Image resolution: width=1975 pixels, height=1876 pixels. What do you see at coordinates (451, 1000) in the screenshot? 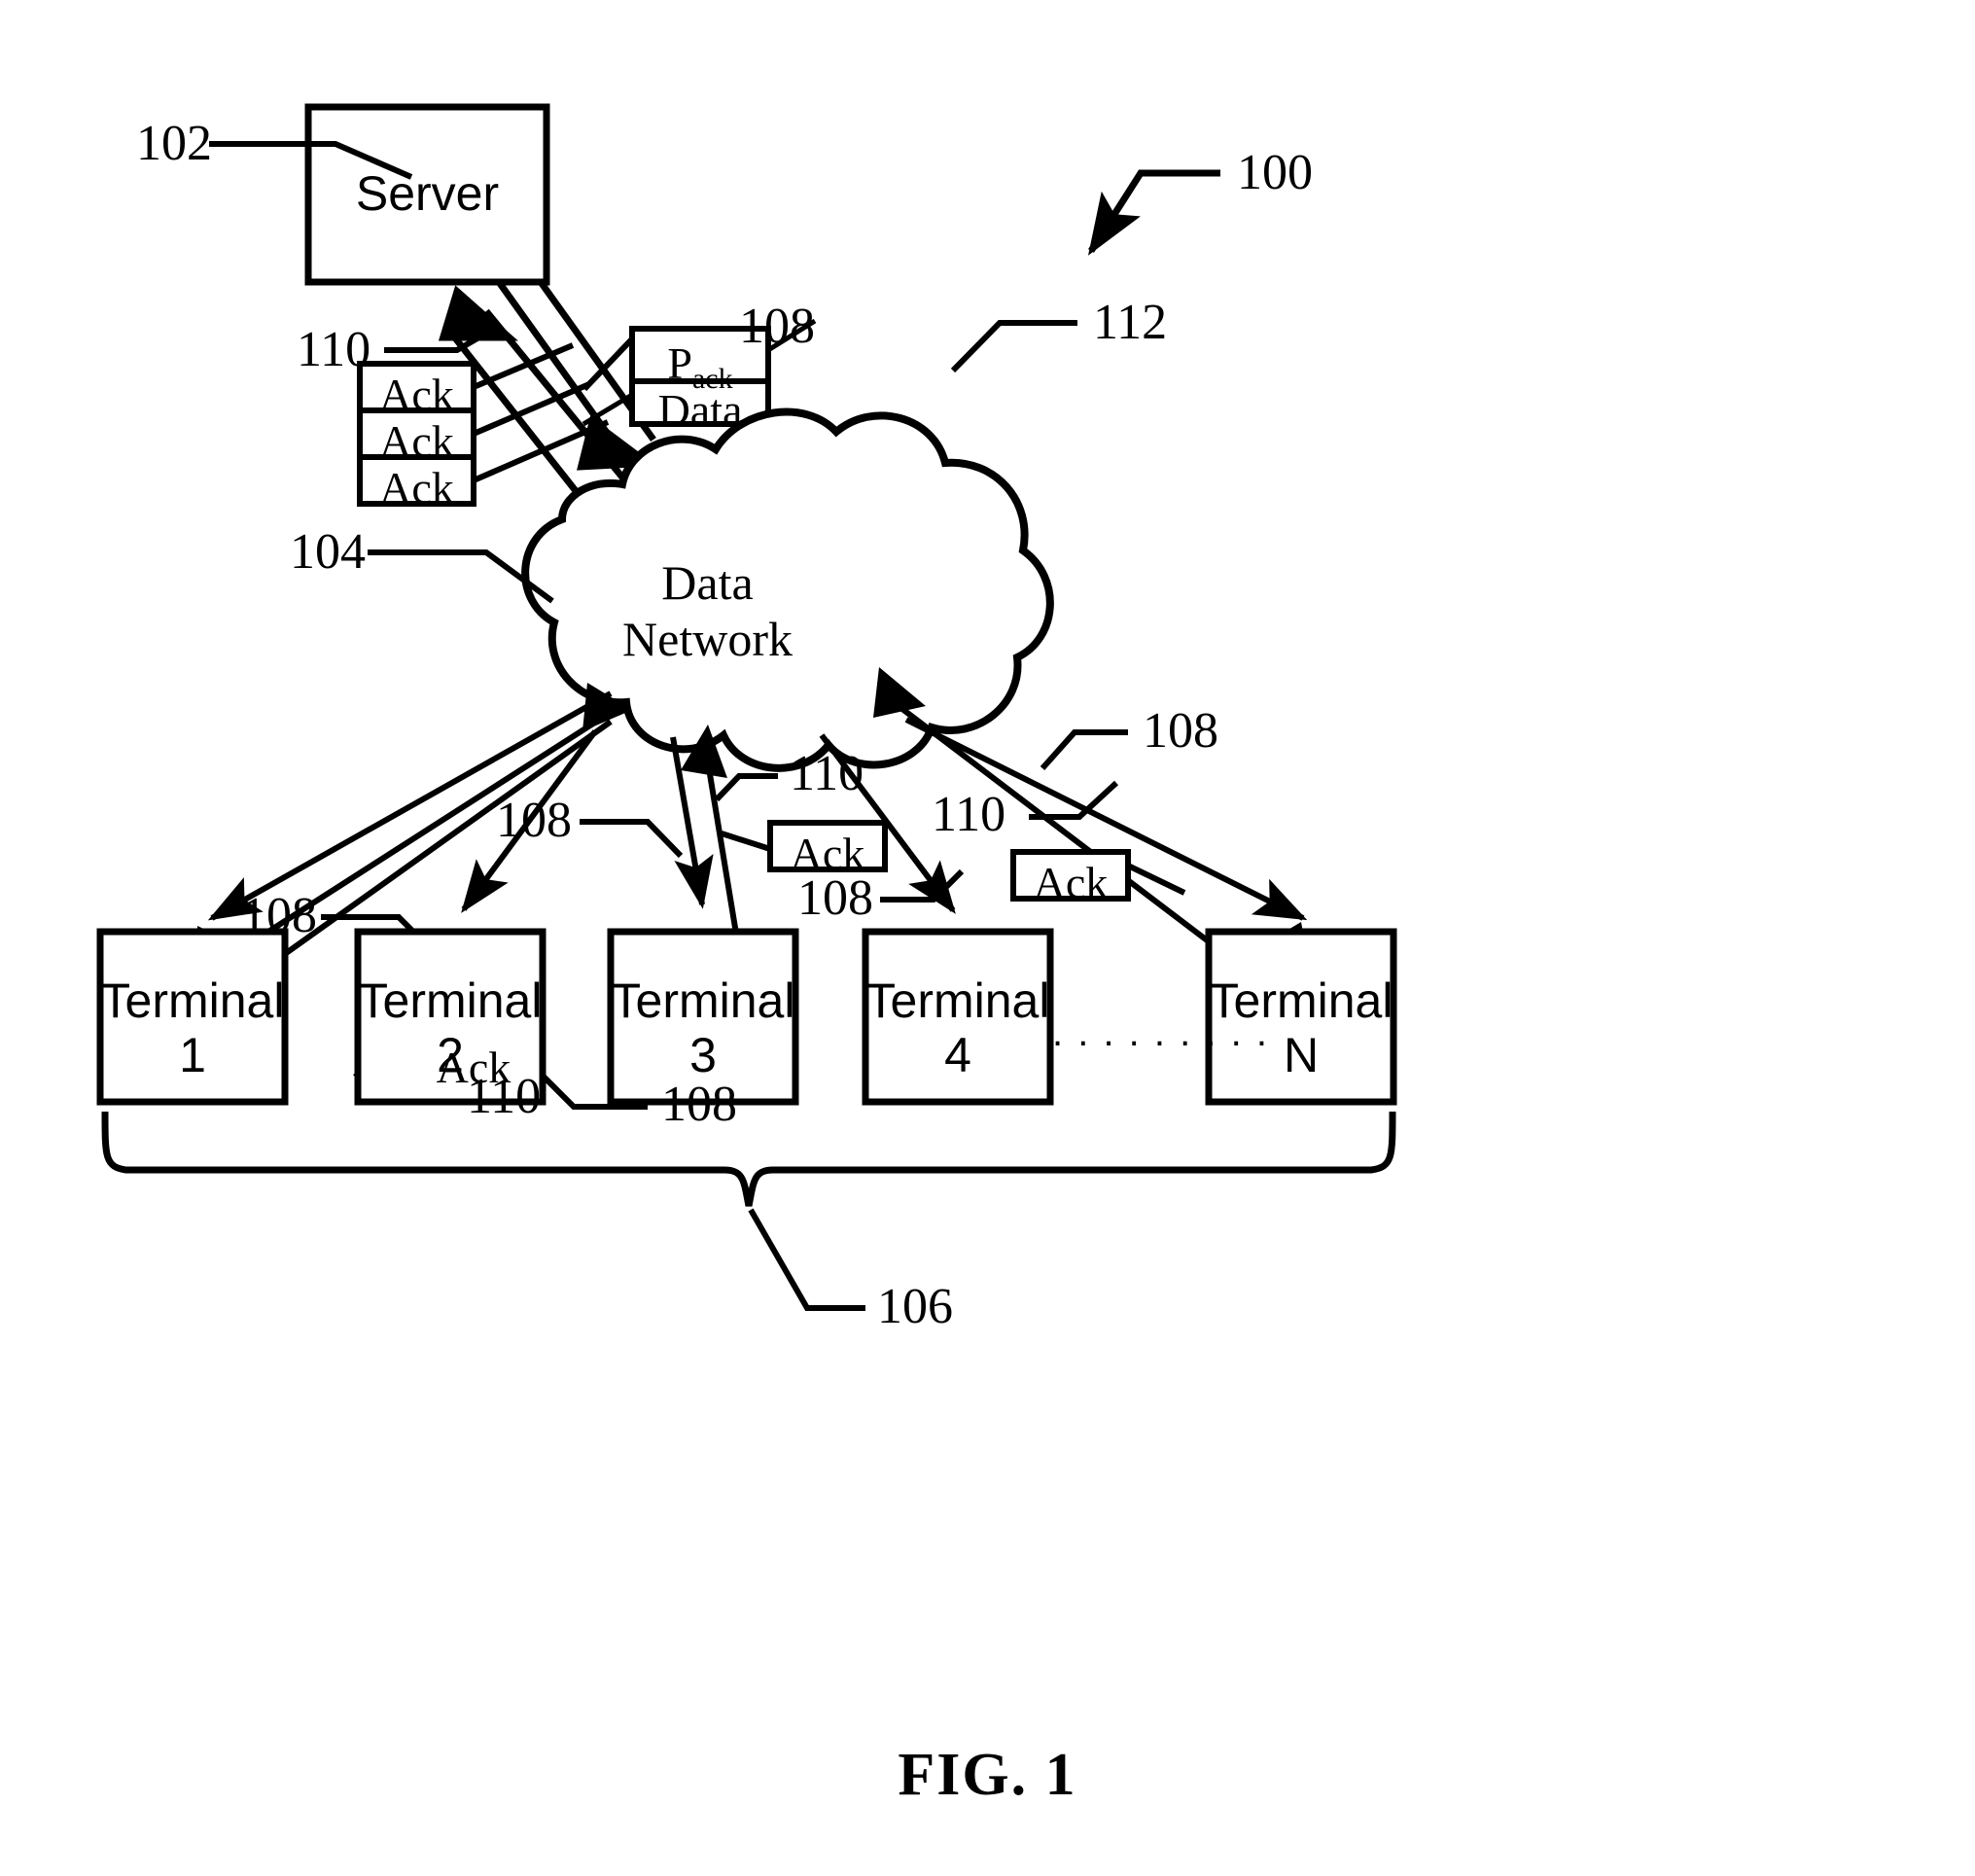
I see `terminal-2-name: Terminal` at bounding box center [451, 1000].